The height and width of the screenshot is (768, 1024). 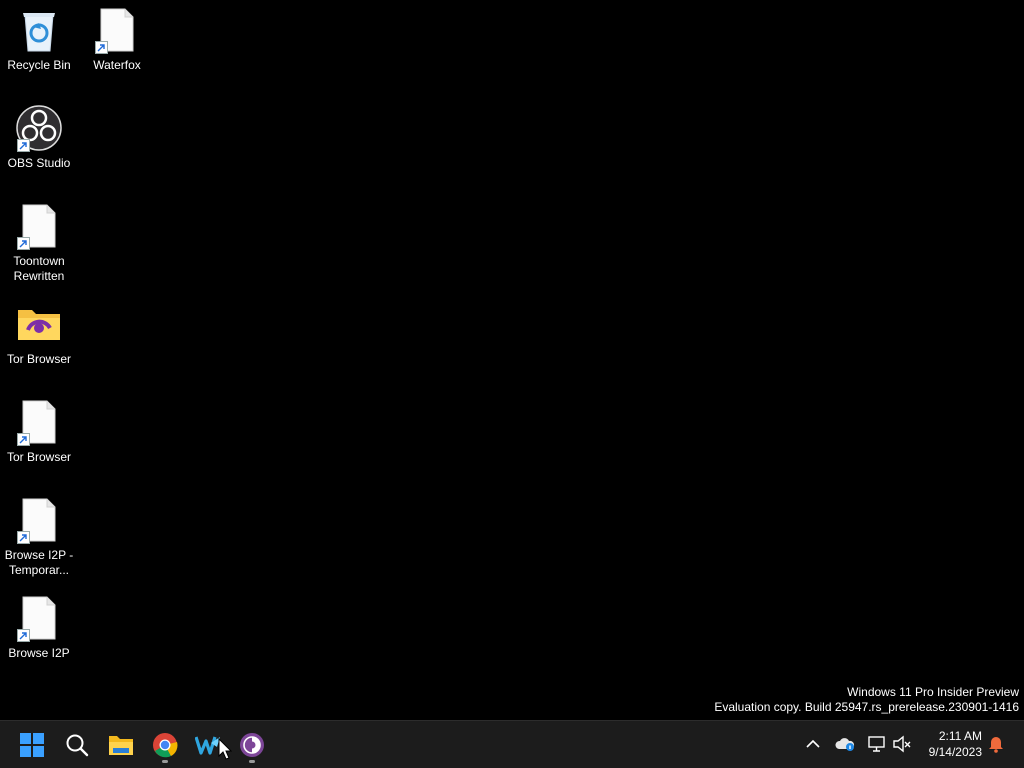 I want to click on notifications-button, so click(x=996, y=744).